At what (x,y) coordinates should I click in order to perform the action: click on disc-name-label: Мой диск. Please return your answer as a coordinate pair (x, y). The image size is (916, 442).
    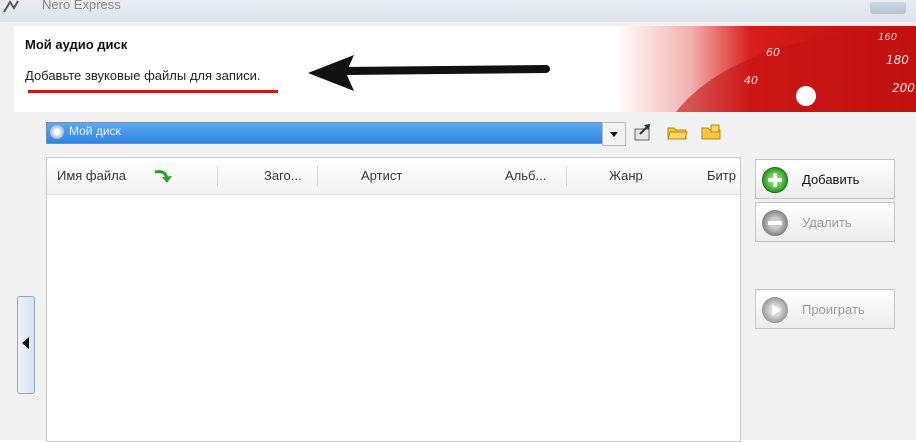
    Looking at the image, I should click on (95, 131).